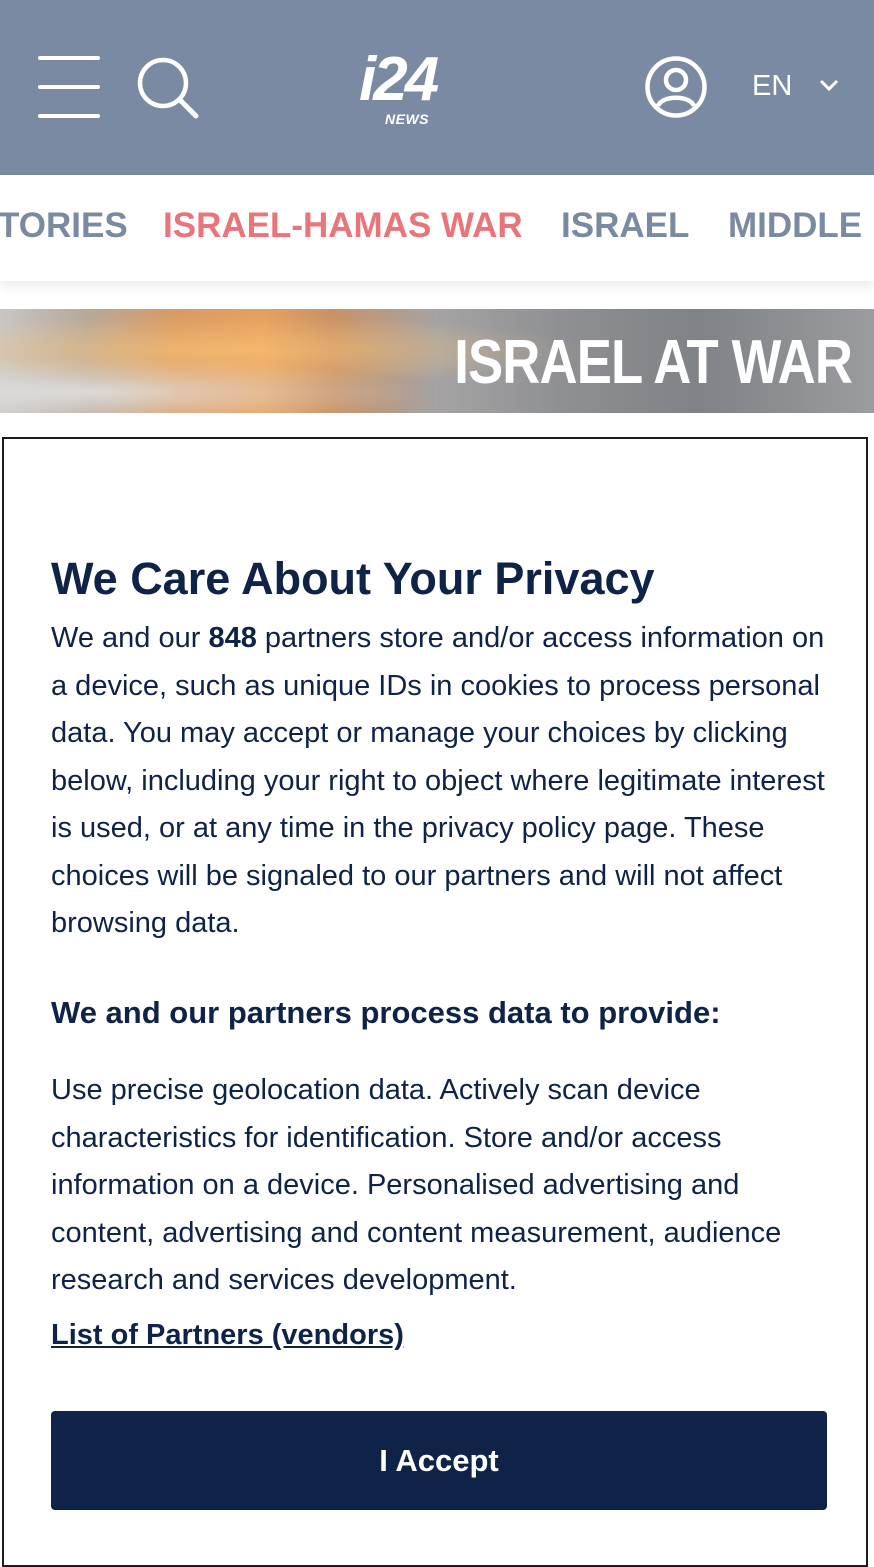 This screenshot has height=1567, width=874. I want to click on accept-button: I Accept, so click(439, 1460).